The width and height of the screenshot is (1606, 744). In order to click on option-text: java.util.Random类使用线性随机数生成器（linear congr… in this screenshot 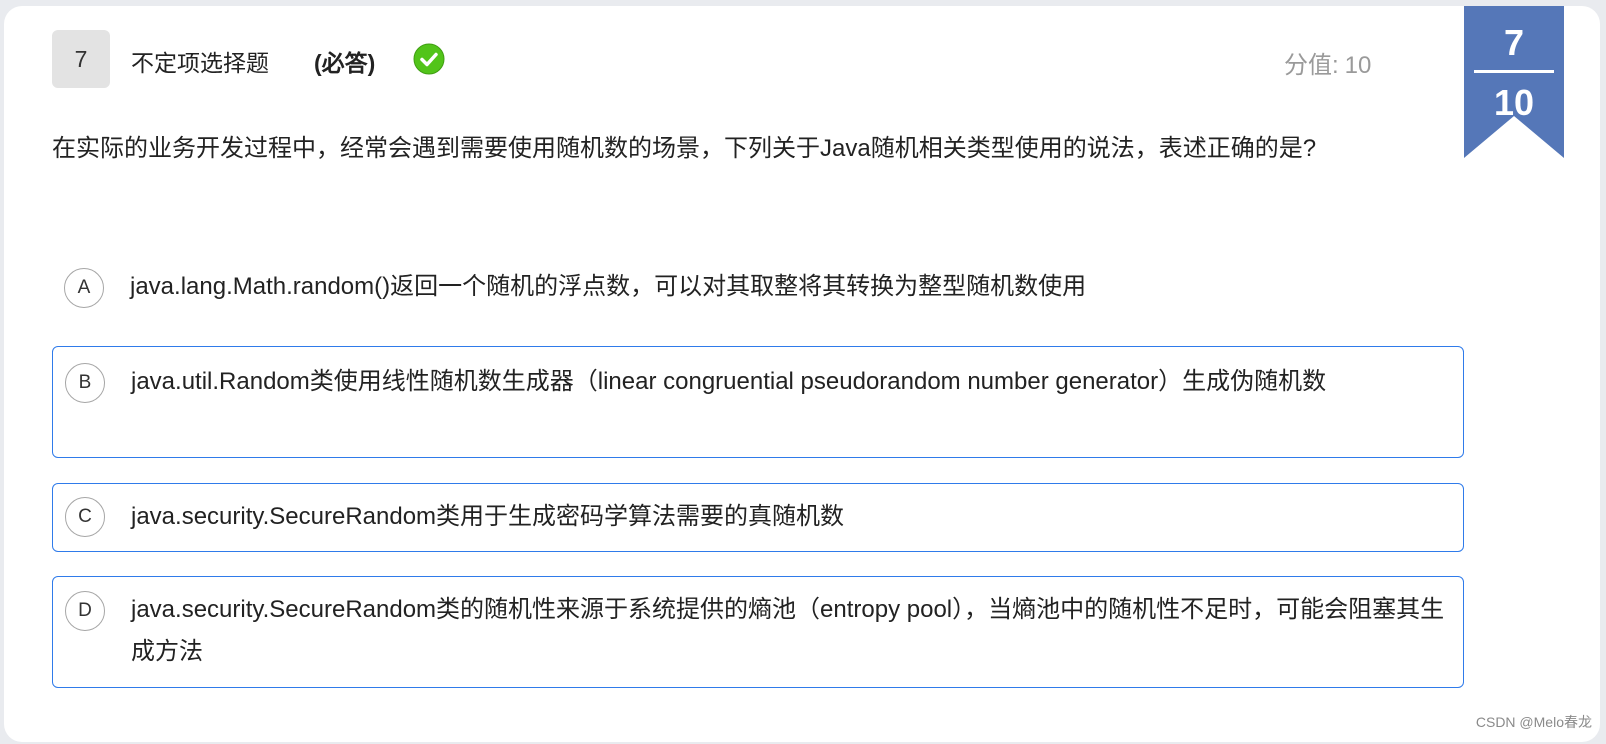, I will do `click(729, 381)`.